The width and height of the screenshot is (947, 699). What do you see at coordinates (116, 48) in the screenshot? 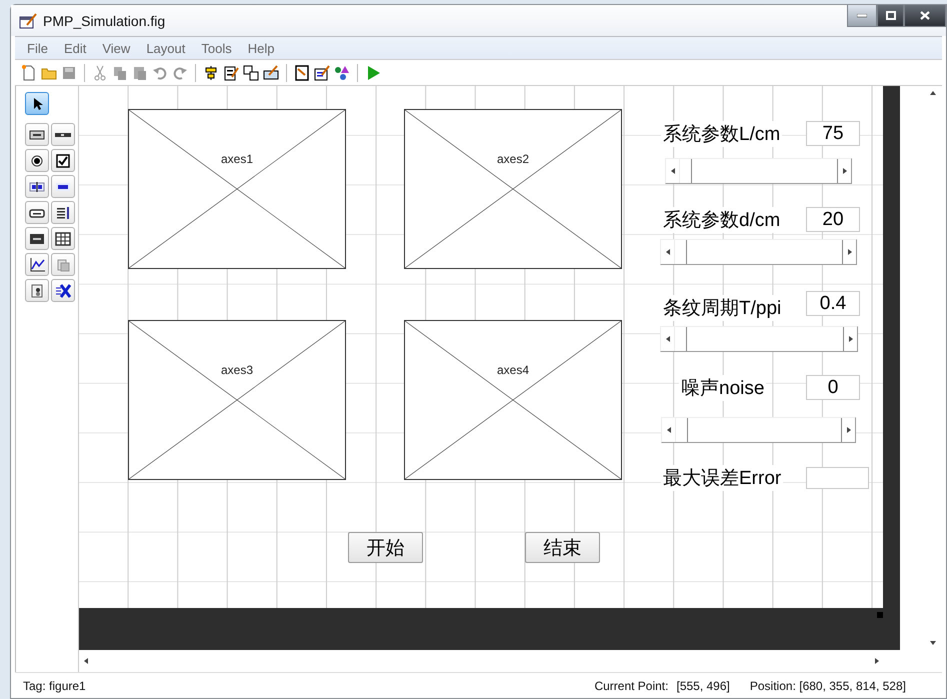
I see `menu-item: View` at bounding box center [116, 48].